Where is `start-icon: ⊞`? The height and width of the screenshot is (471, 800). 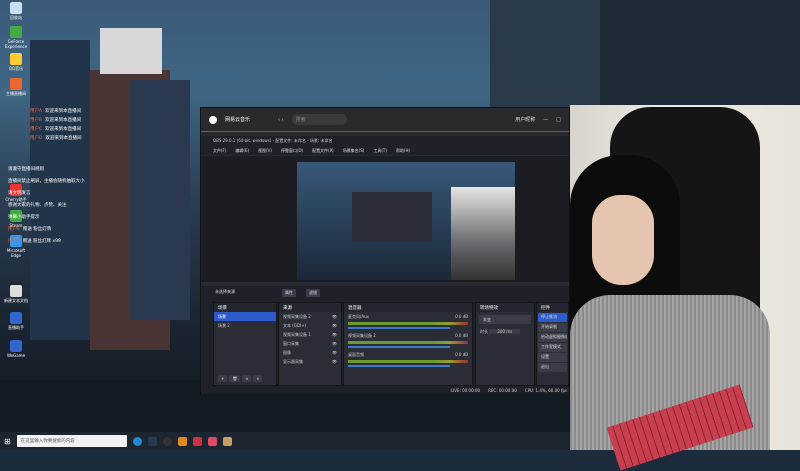 start-icon: ⊞ is located at coordinates (7, 441).